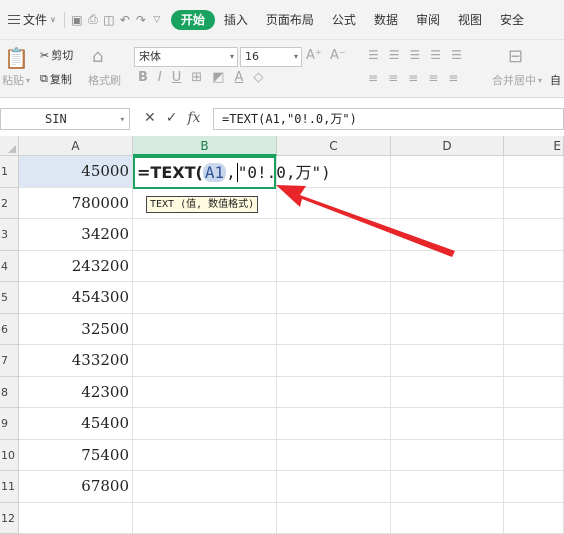  Describe the element at coordinates (93, 20) in the screenshot. I see `print-icon: ⎙` at that location.